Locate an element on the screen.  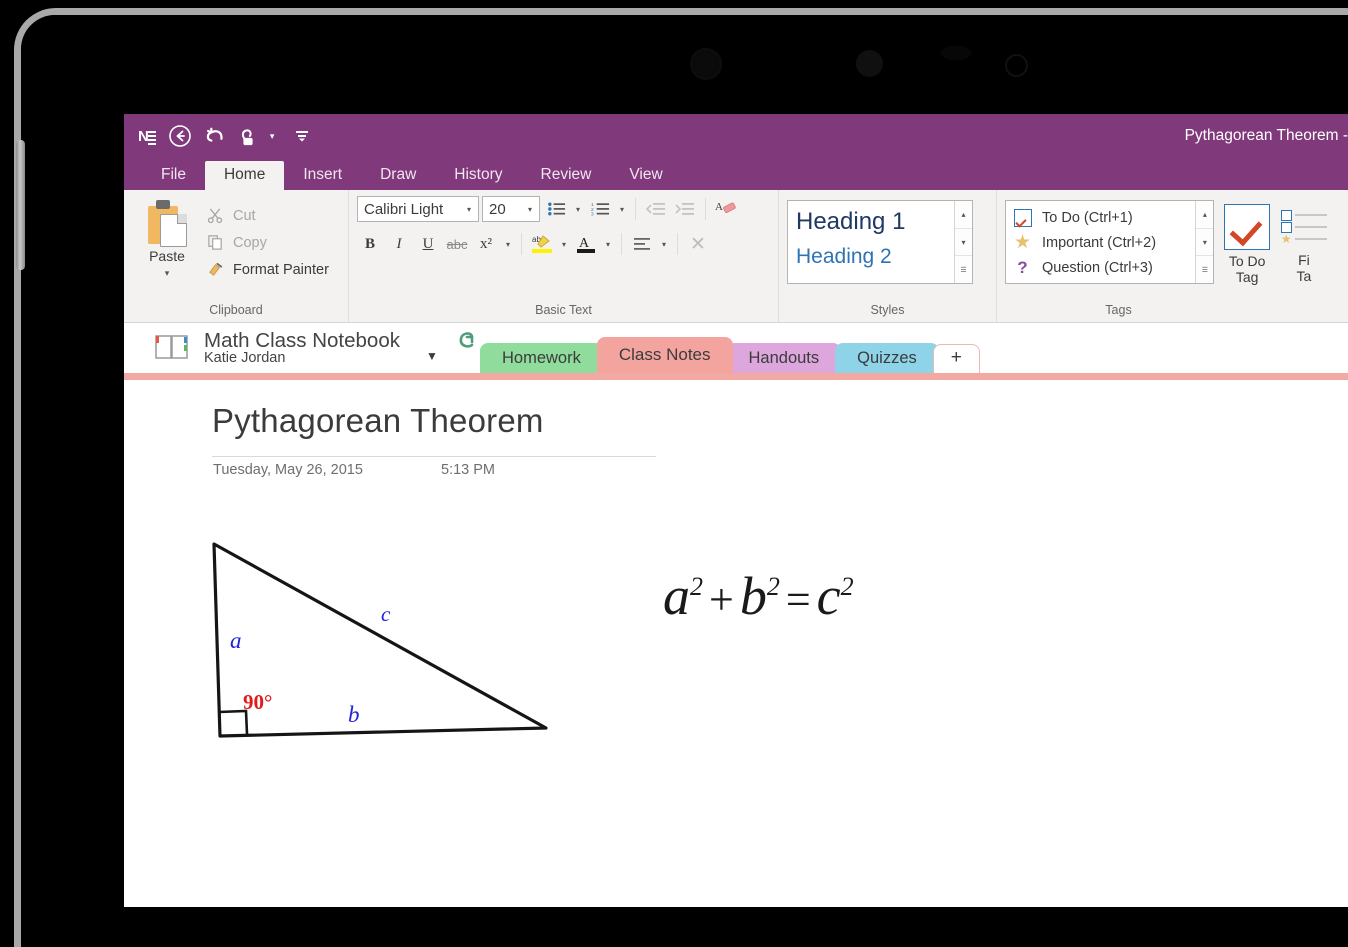
equation-c: c is located at coordinates (828, 596).